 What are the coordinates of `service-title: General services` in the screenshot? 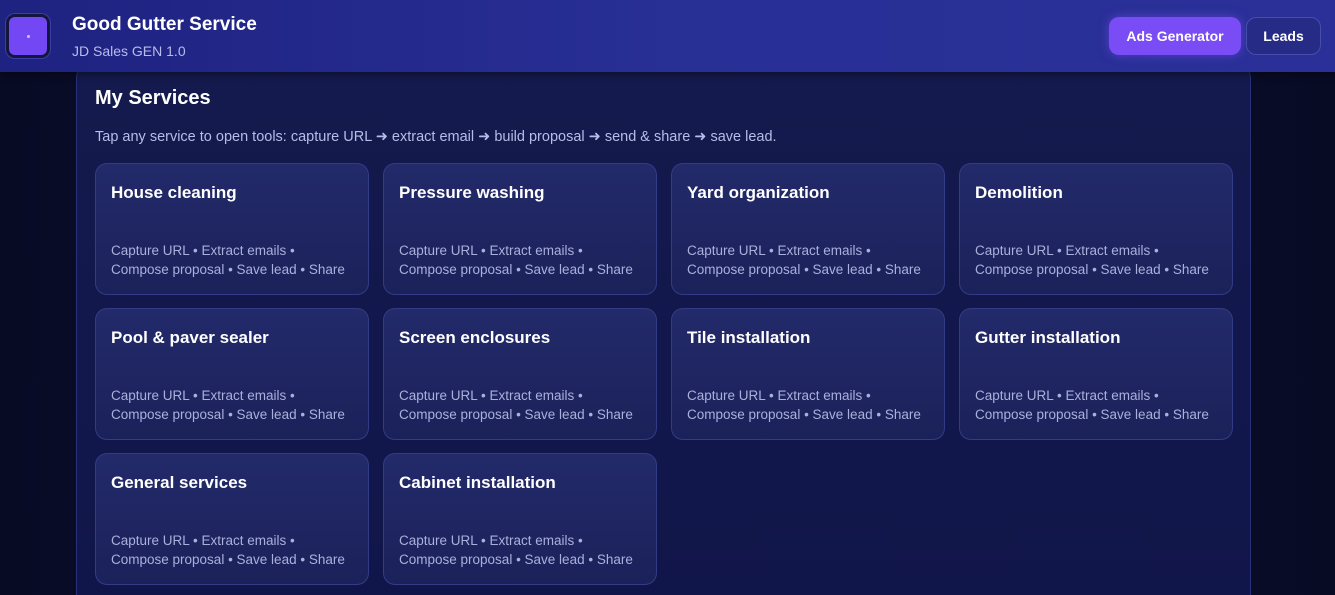 It's located at (179, 482).